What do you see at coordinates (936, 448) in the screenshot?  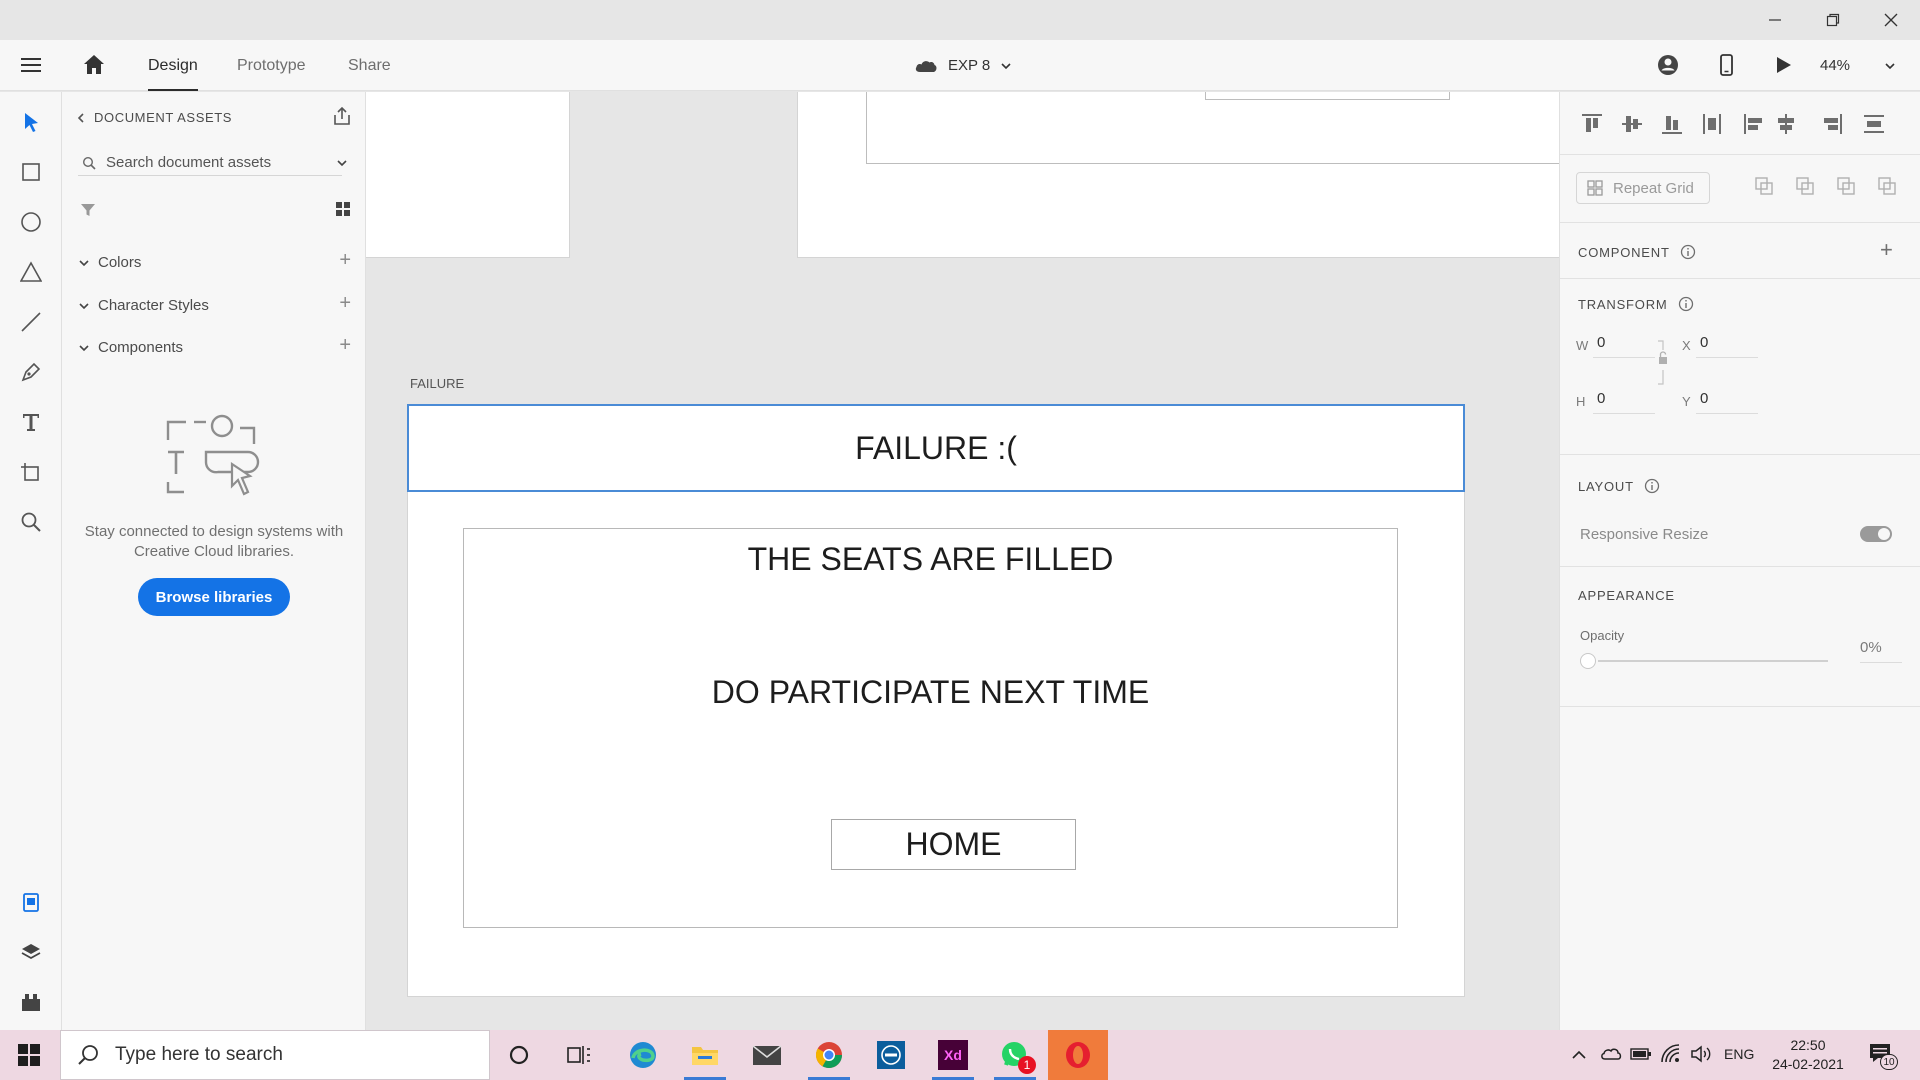 I see `failure-header-box: FAILURE :(` at bounding box center [936, 448].